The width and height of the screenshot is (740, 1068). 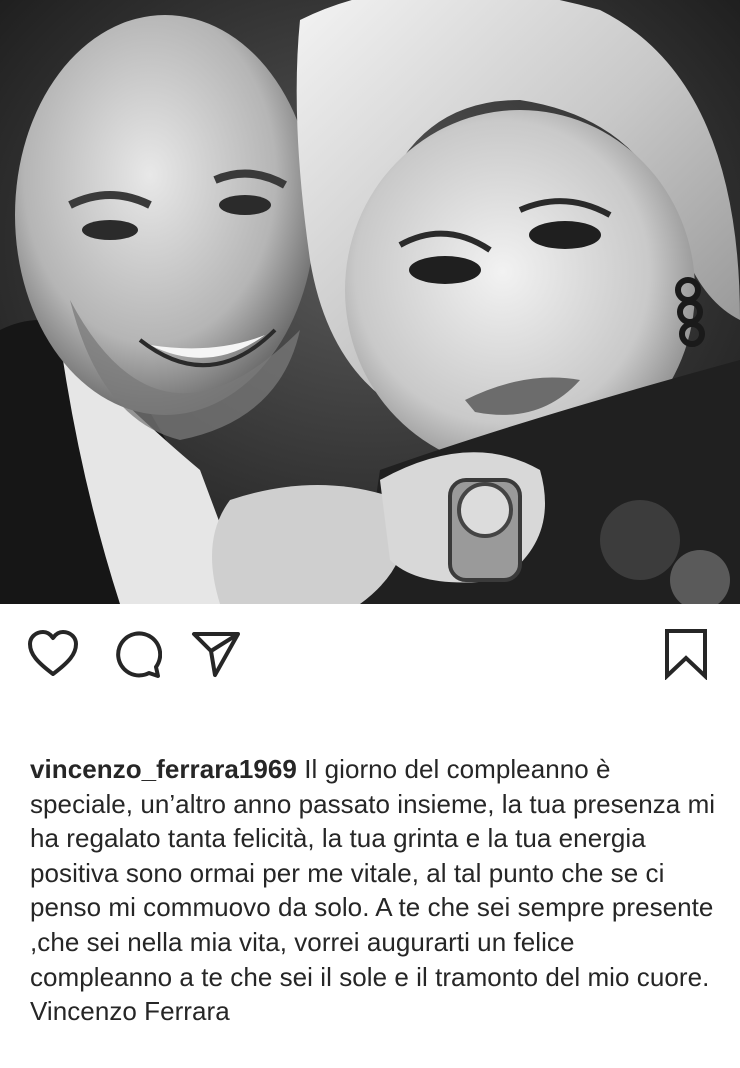 I want to click on bookmark-outline-icon, so click(x=686, y=654).